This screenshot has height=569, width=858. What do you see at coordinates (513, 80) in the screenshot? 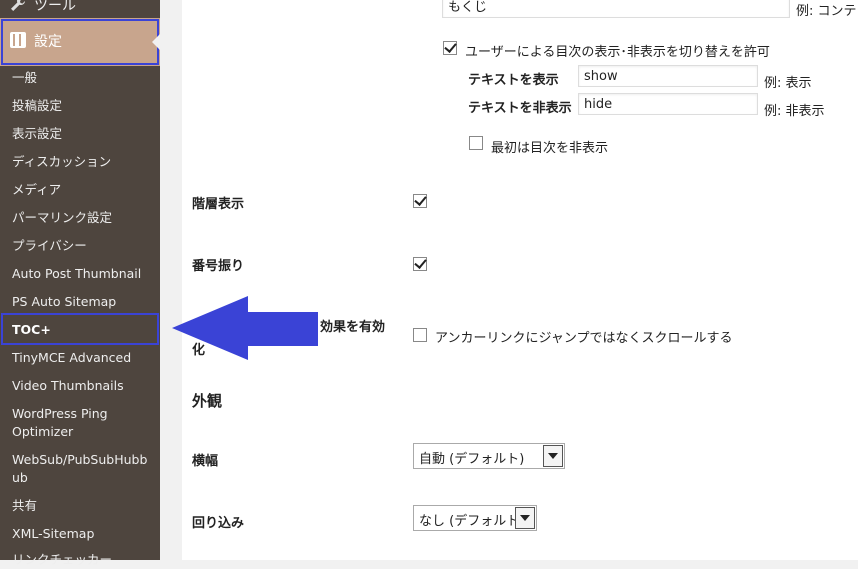
I see `show-text-label: テキストを表示` at bounding box center [513, 80].